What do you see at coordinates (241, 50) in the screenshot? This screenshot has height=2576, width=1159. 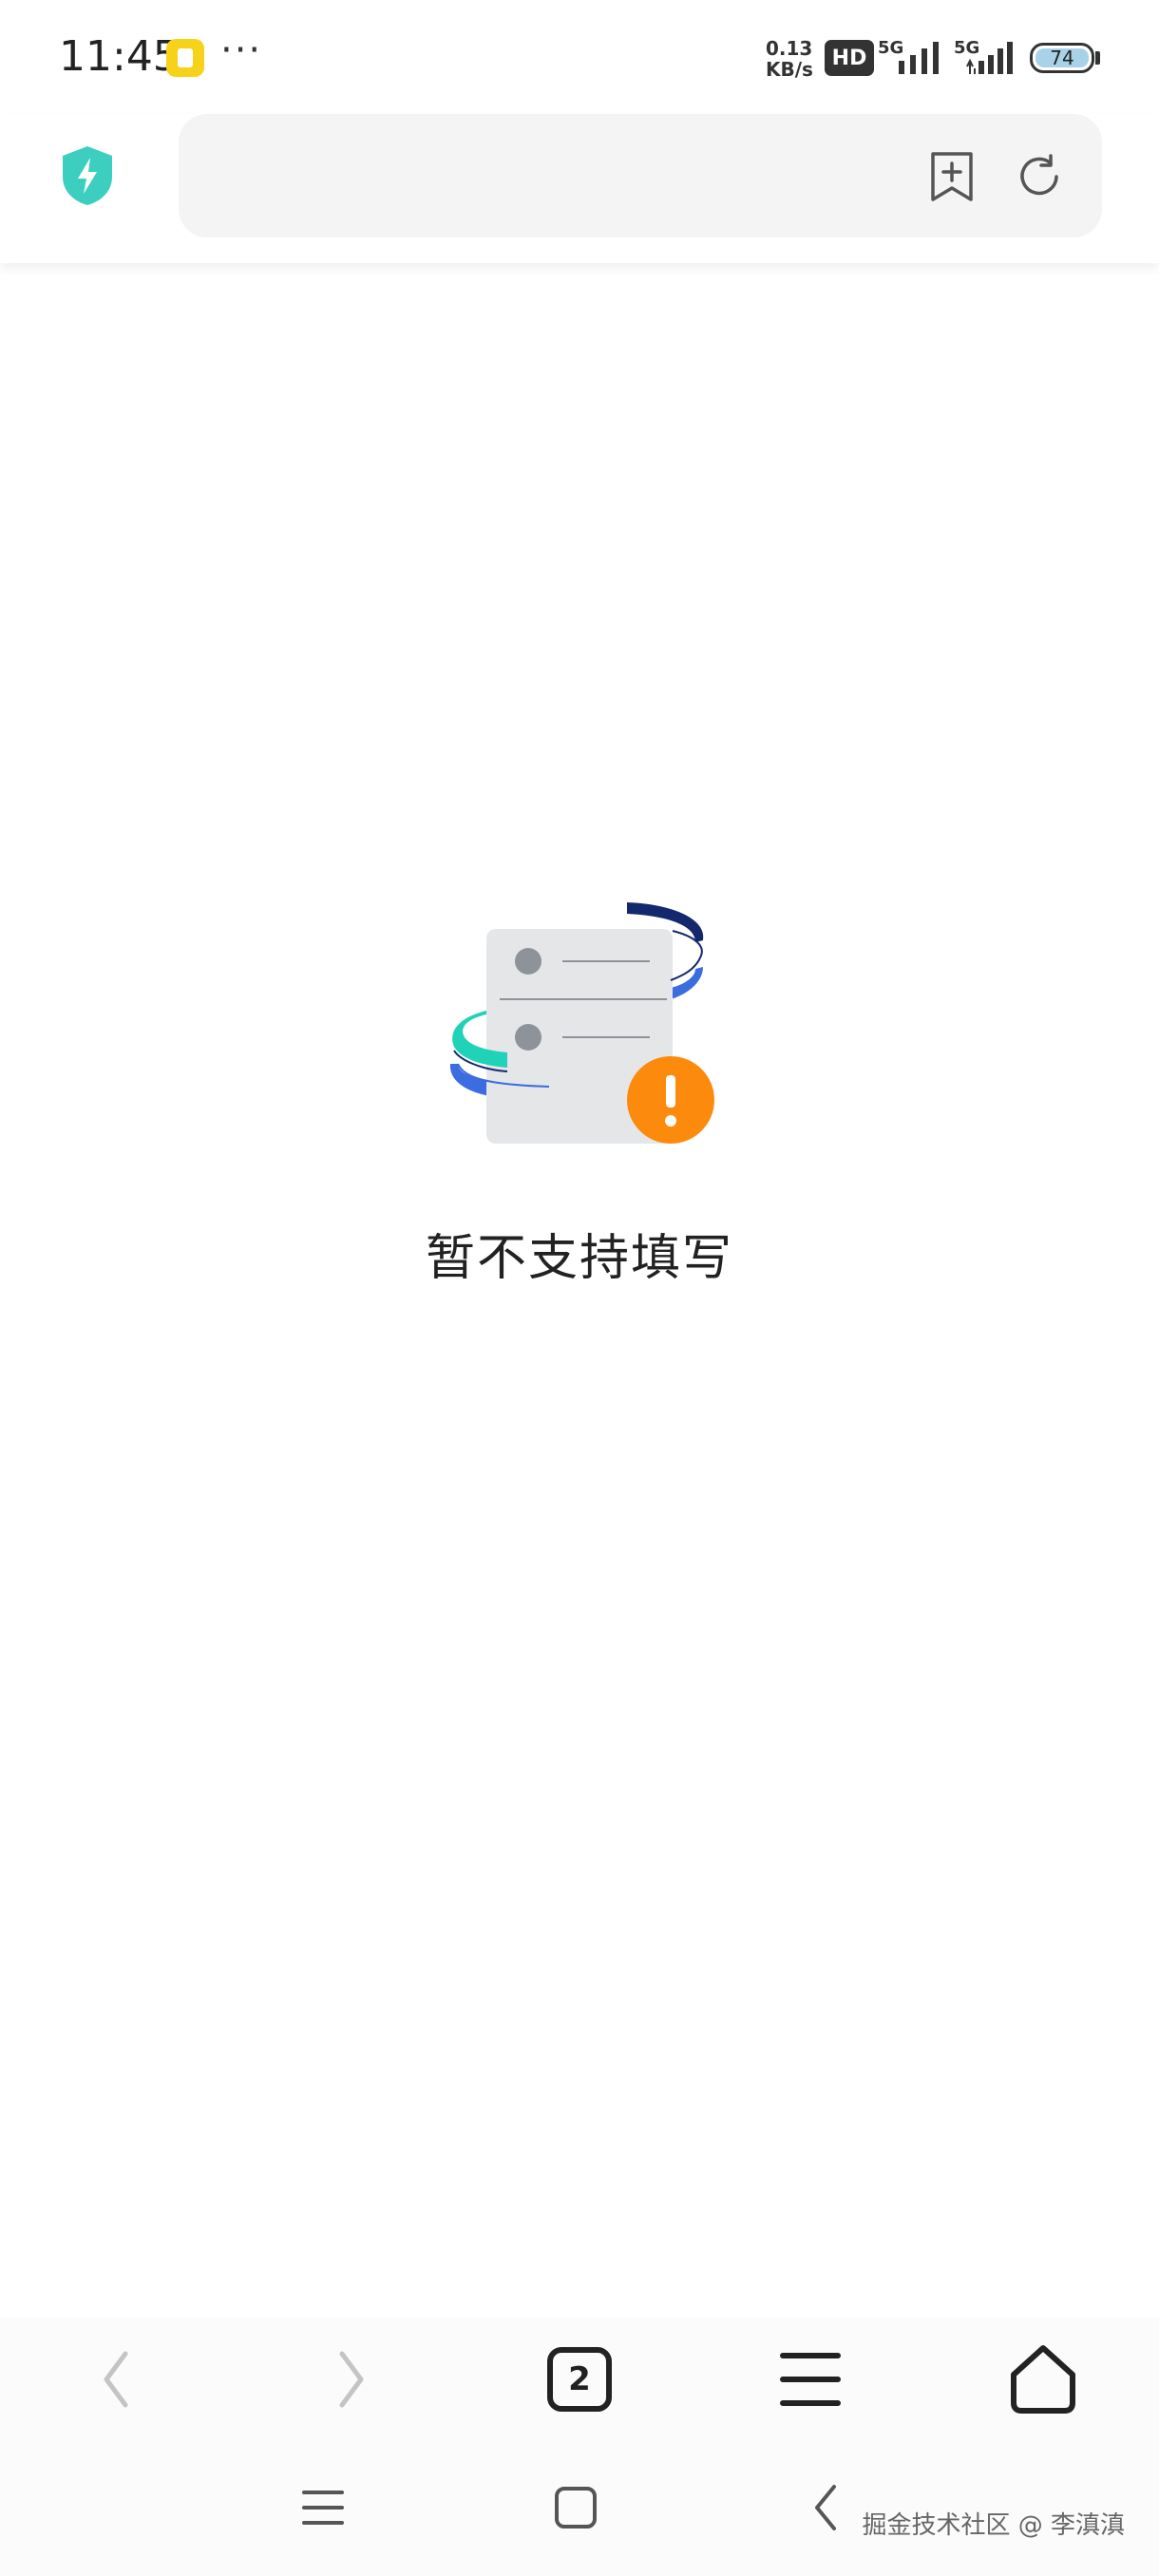 I see `more-notifications-icon: ···` at bounding box center [241, 50].